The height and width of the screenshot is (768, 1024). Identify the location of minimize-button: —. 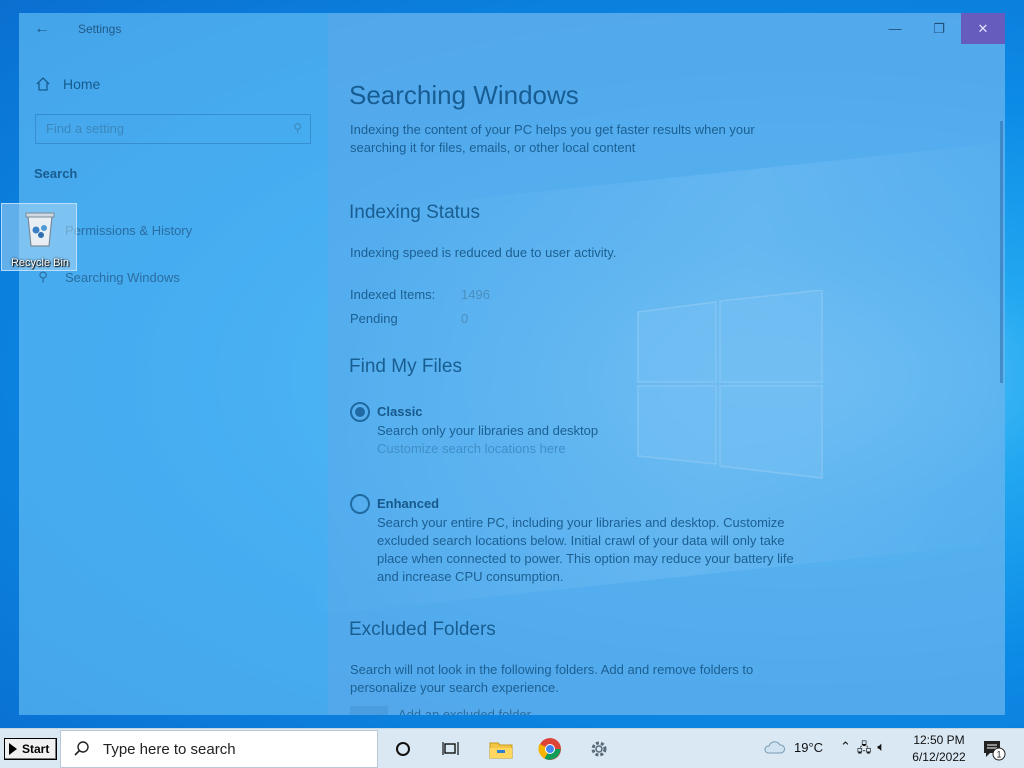
(895, 28).